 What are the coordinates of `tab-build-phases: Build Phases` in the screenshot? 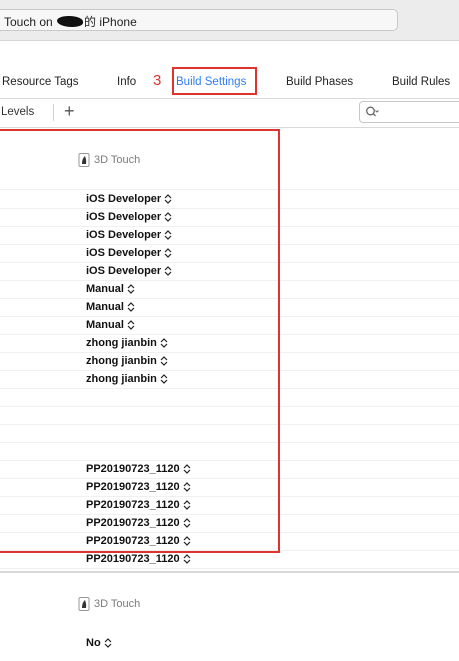 It's located at (319, 82).